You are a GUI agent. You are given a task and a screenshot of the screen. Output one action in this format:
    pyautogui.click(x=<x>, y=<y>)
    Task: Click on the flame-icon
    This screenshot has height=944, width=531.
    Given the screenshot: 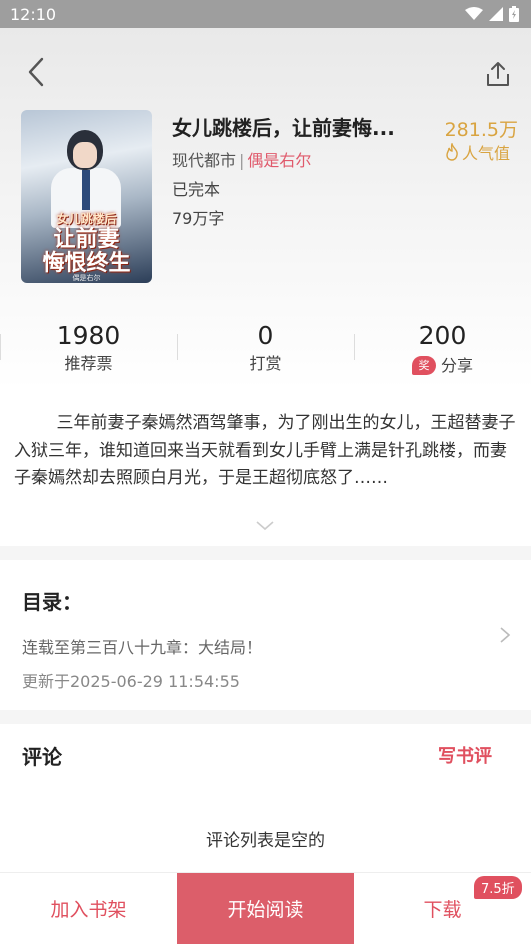 What is the action you would take?
    pyautogui.click(x=452, y=152)
    